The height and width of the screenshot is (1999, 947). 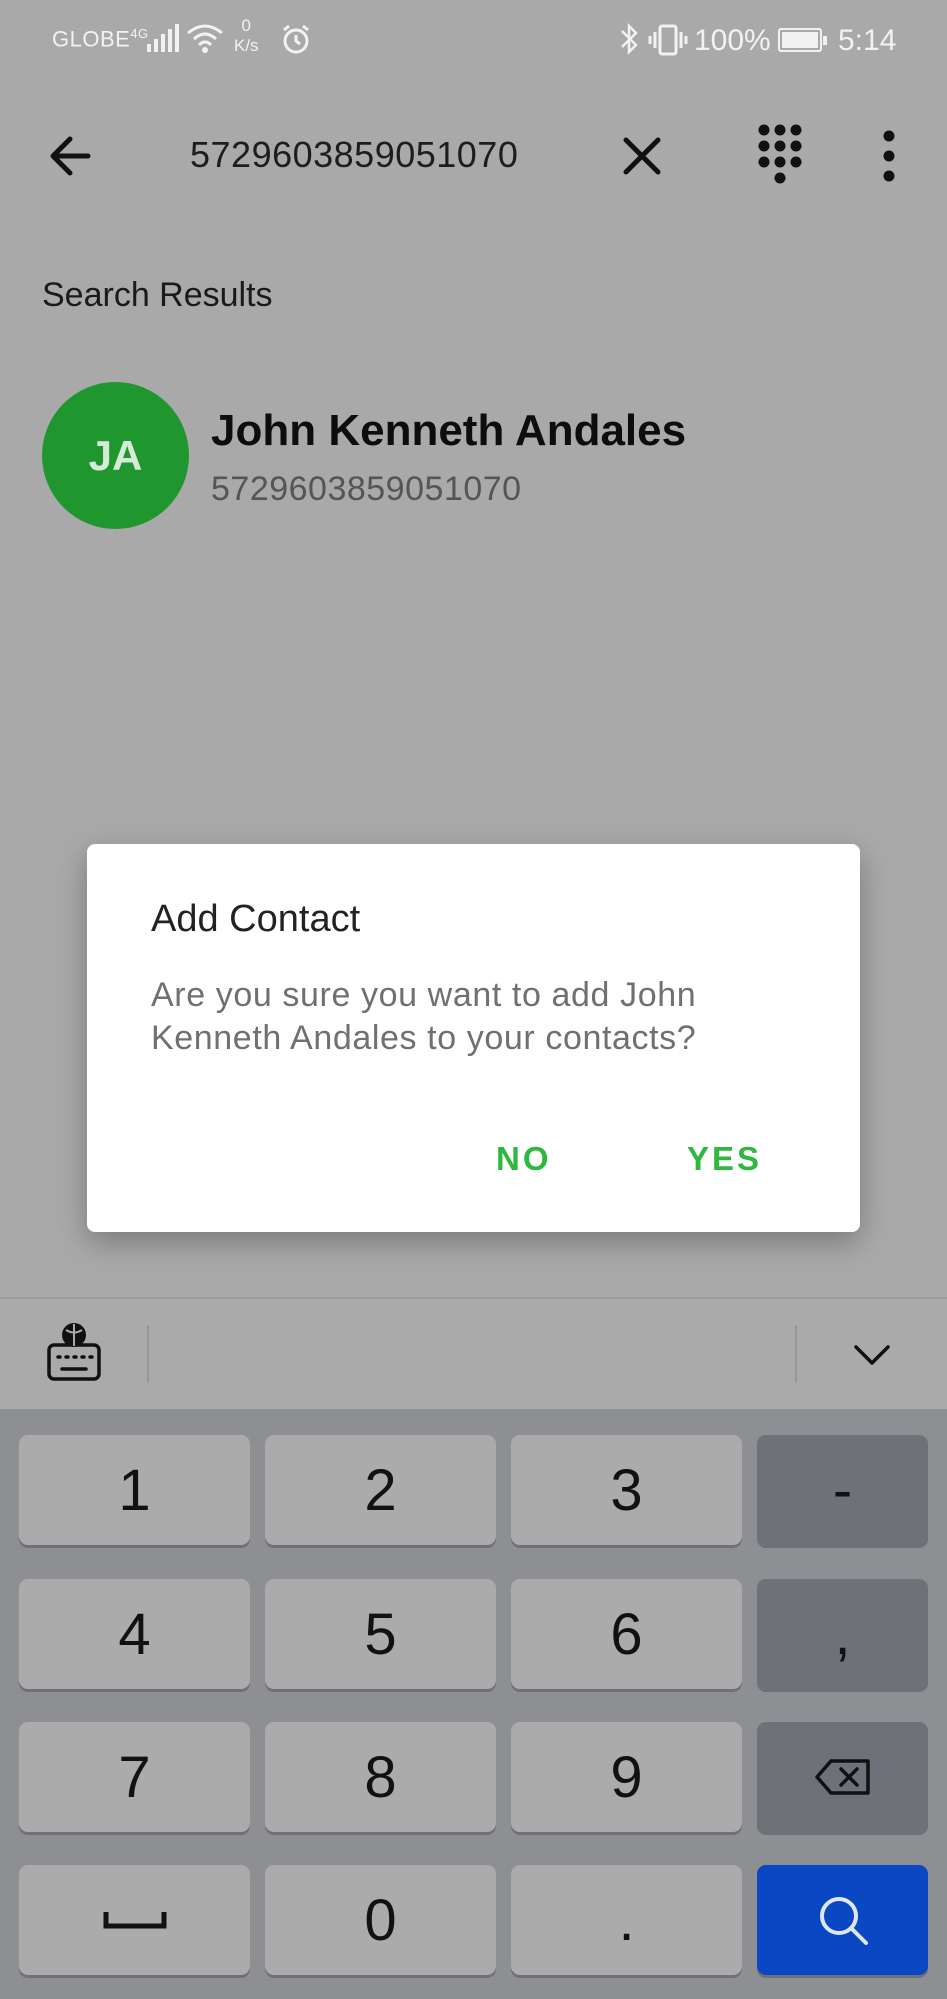 What do you see at coordinates (205, 38) in the screenshot?
I see `wifi-icon` at bounding box center [205, 38].